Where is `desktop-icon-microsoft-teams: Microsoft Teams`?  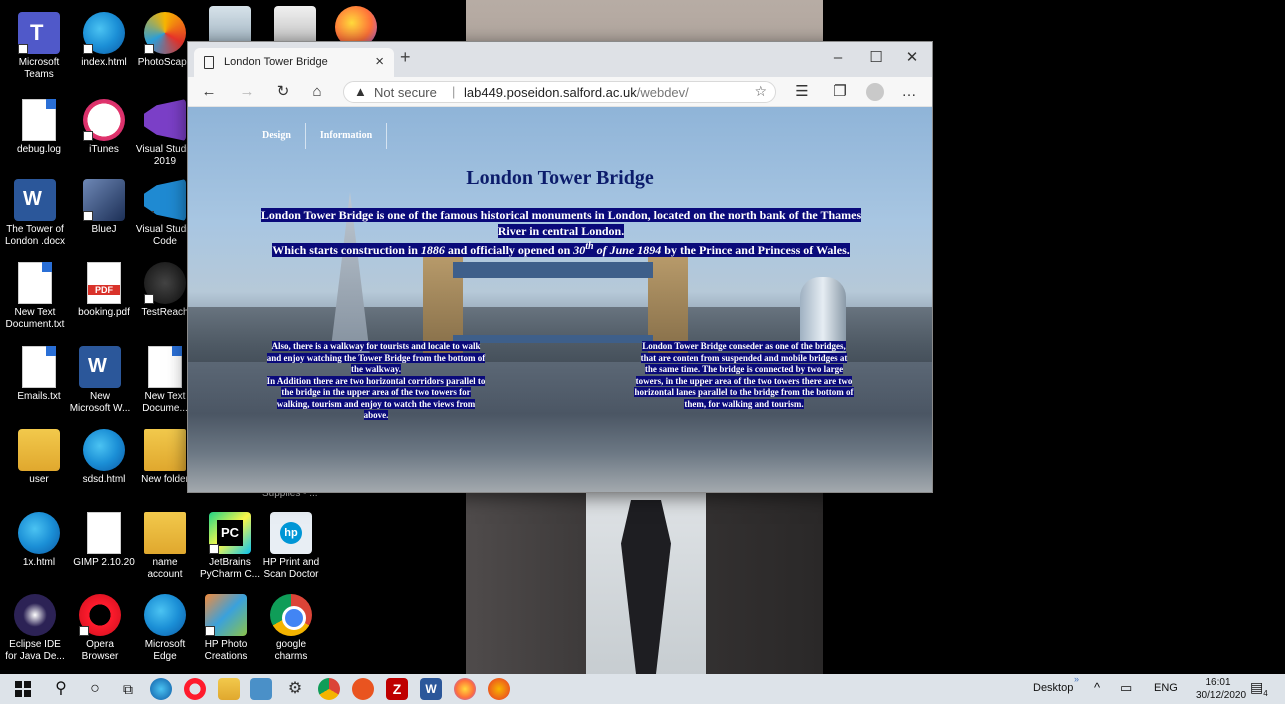 desktop-icon-microsoft-teams: Microsoft Teams is located at coordinates (39, 48).